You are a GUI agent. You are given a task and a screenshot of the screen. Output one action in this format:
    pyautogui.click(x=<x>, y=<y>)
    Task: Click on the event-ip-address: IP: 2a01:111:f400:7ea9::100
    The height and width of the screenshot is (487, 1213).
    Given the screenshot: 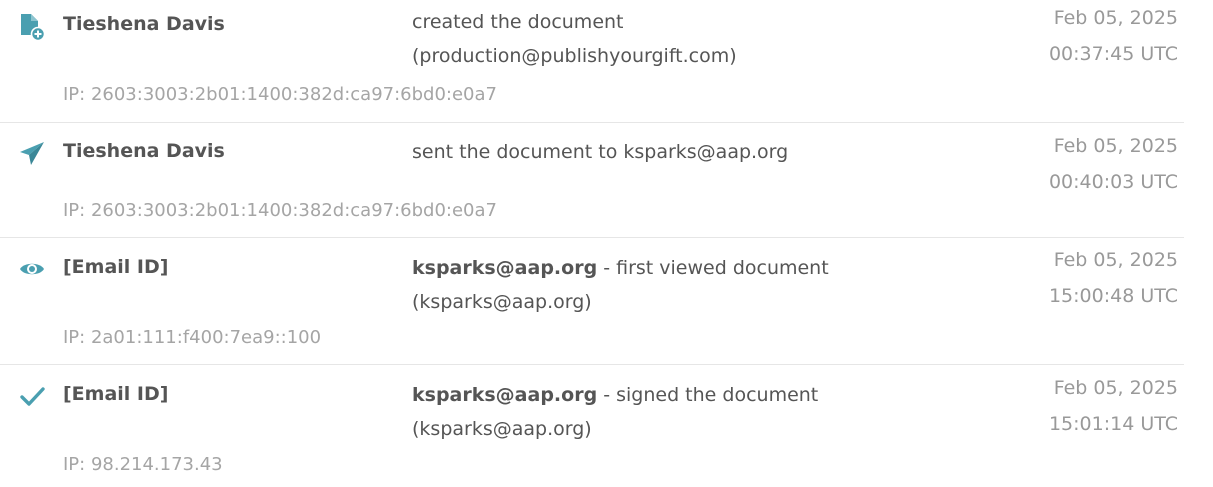 What is the action you would take?
    pyautogui.click(x=192, y=337)
    